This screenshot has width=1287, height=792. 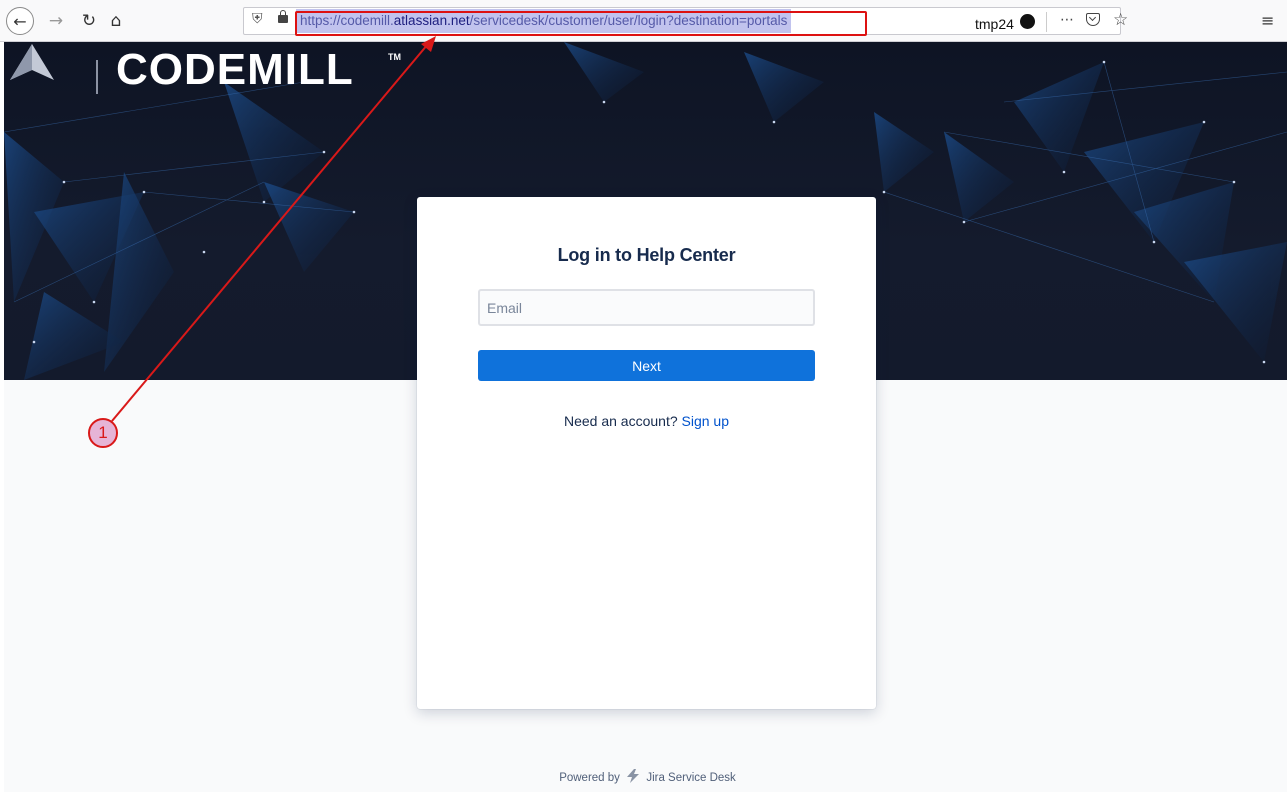 What do you see at coordinates (1120, 20) in the screenshot?
I see `star-icon: ☆` at bounding box center [1120, 20].